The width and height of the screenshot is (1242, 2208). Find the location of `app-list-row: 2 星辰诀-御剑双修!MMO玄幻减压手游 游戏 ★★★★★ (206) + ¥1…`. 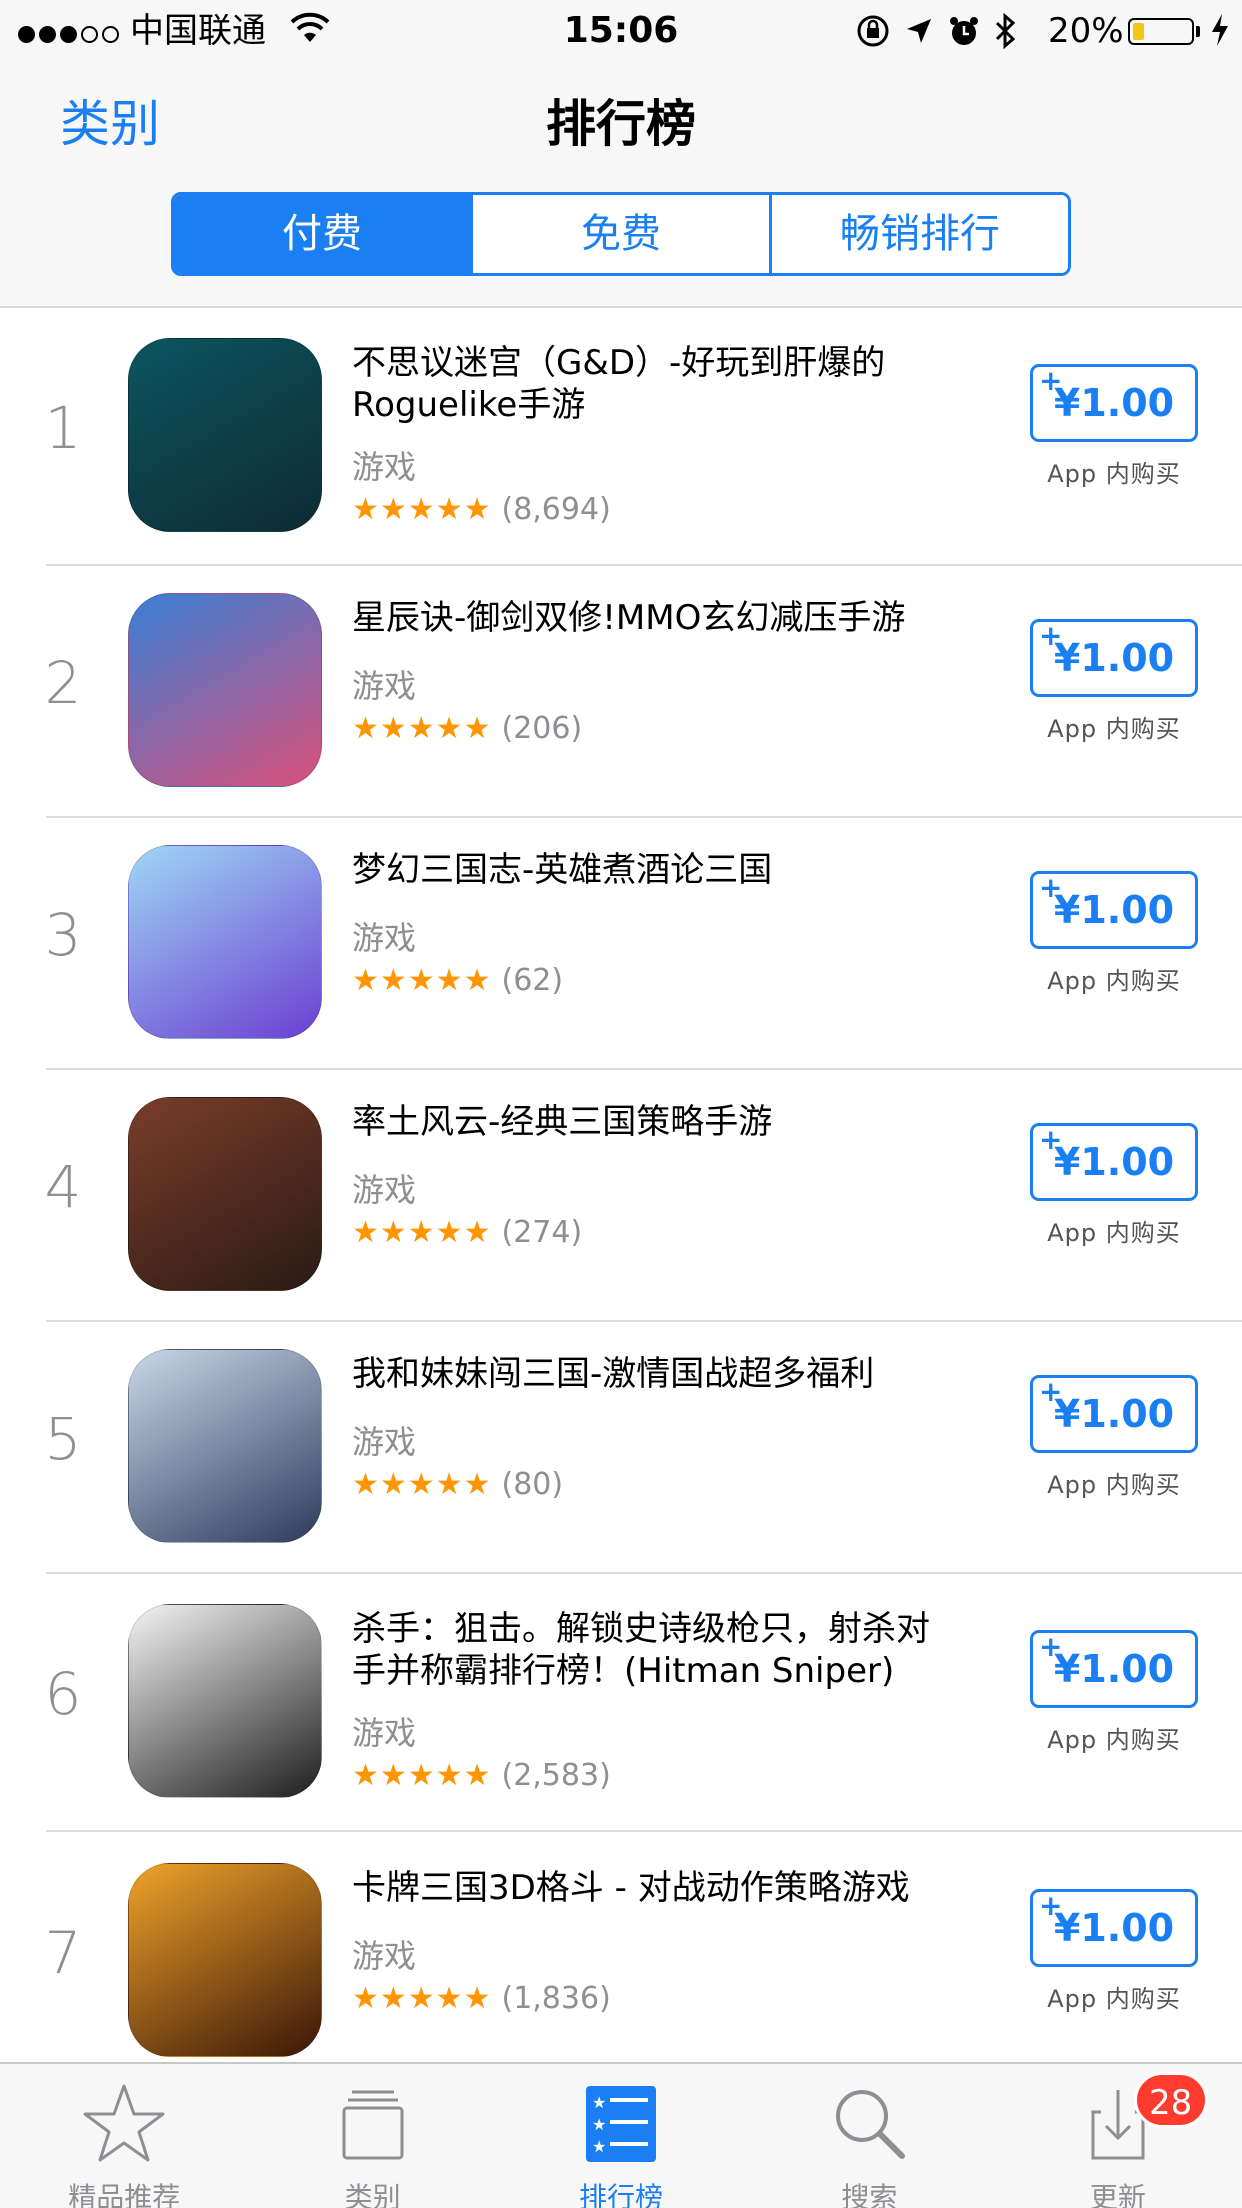

app-list-row: 2 星辰诀-御剑双修!MMO玄幻减压手游 游戏 ★★★★★ (206) + ¥1… is located at coordinates (621, 692).